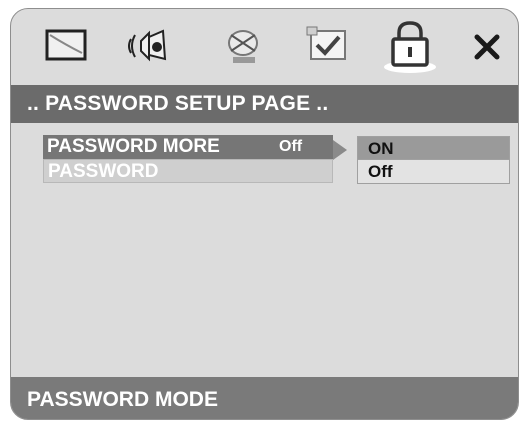 Image resolution: width=530 pixels, height=427 pixels. I want to click on page-title: .. PASSWORD SETUP PAGE .., so click(264, 104).